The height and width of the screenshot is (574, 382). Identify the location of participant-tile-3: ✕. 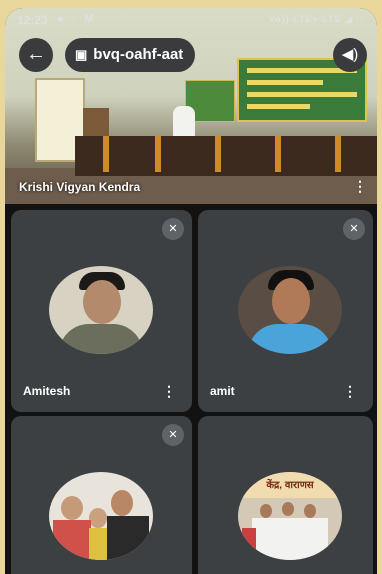
(101, 495).